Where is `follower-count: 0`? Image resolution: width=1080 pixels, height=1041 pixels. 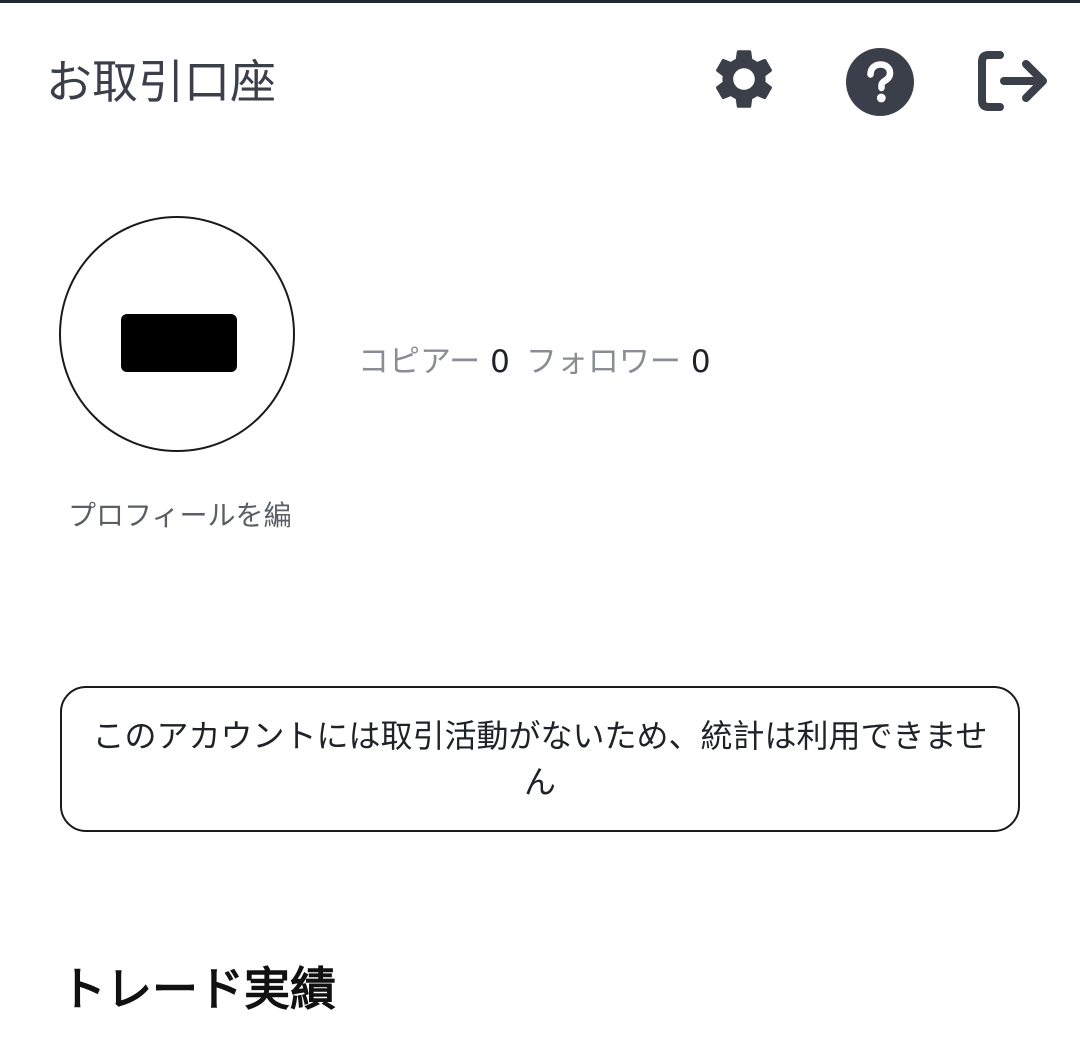
follower-count: 0 is located at coordinates (700, 362).